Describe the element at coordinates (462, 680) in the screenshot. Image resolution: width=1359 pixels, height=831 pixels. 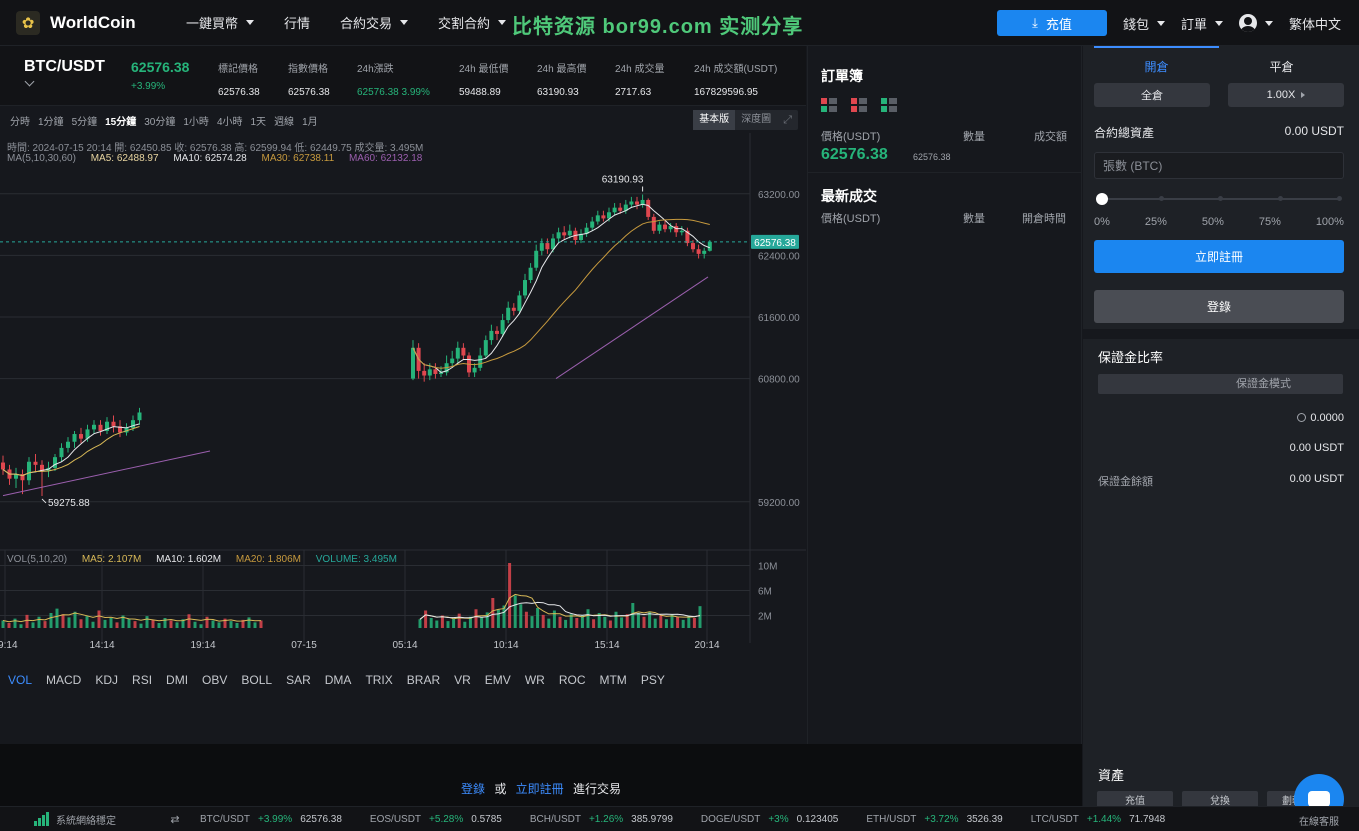
I see `indicator-vr: VR` at that location.